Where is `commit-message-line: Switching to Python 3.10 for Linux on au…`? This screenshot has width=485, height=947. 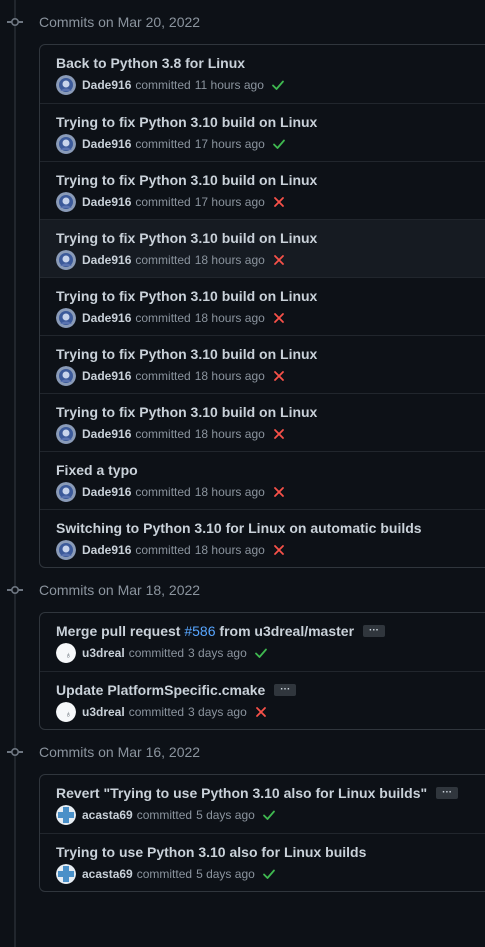
commit-message-line: Switching to Python 3.10 for Linux on au… is located at coordinates (270, 528).